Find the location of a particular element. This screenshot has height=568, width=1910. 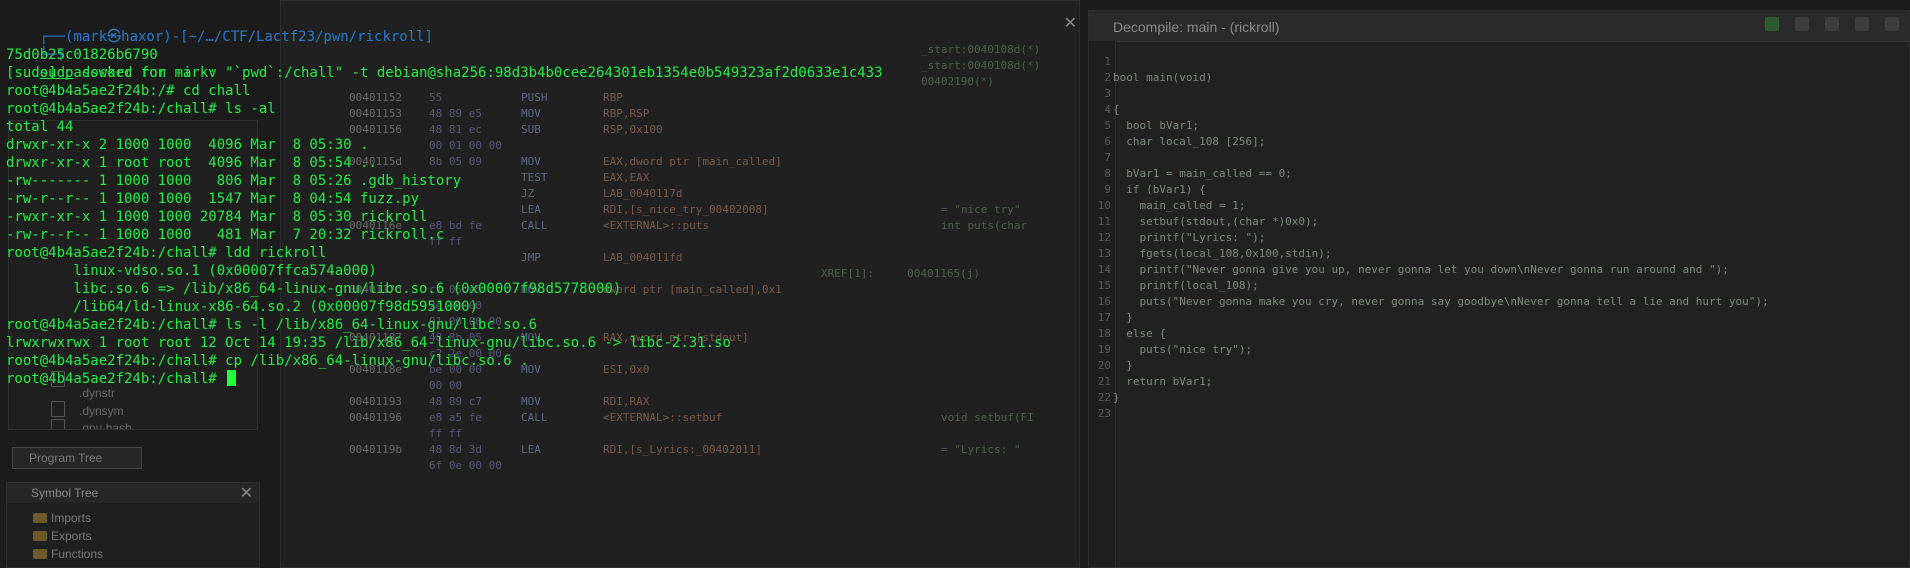

terminal-cursor is located at coordinates (232, 378).